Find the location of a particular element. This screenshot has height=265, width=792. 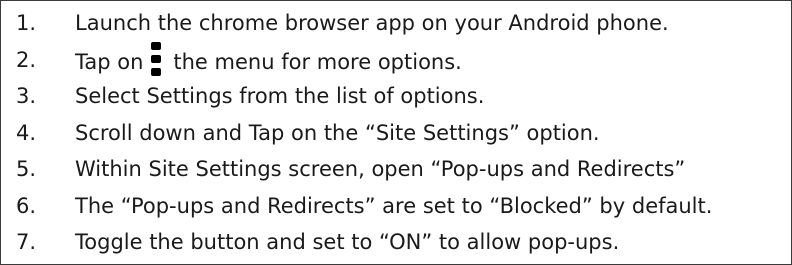

step-text-after-icon: the menu for more options. is located at coordinates (317, 61).